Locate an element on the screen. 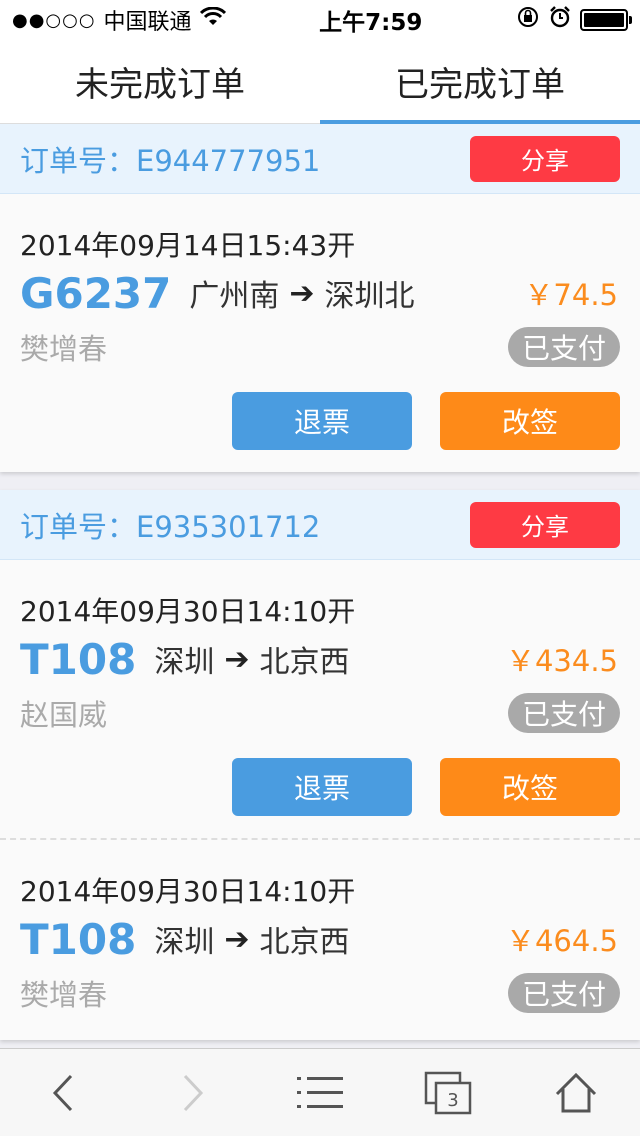  menu-list-icon is located at coordinates (320, 1093).